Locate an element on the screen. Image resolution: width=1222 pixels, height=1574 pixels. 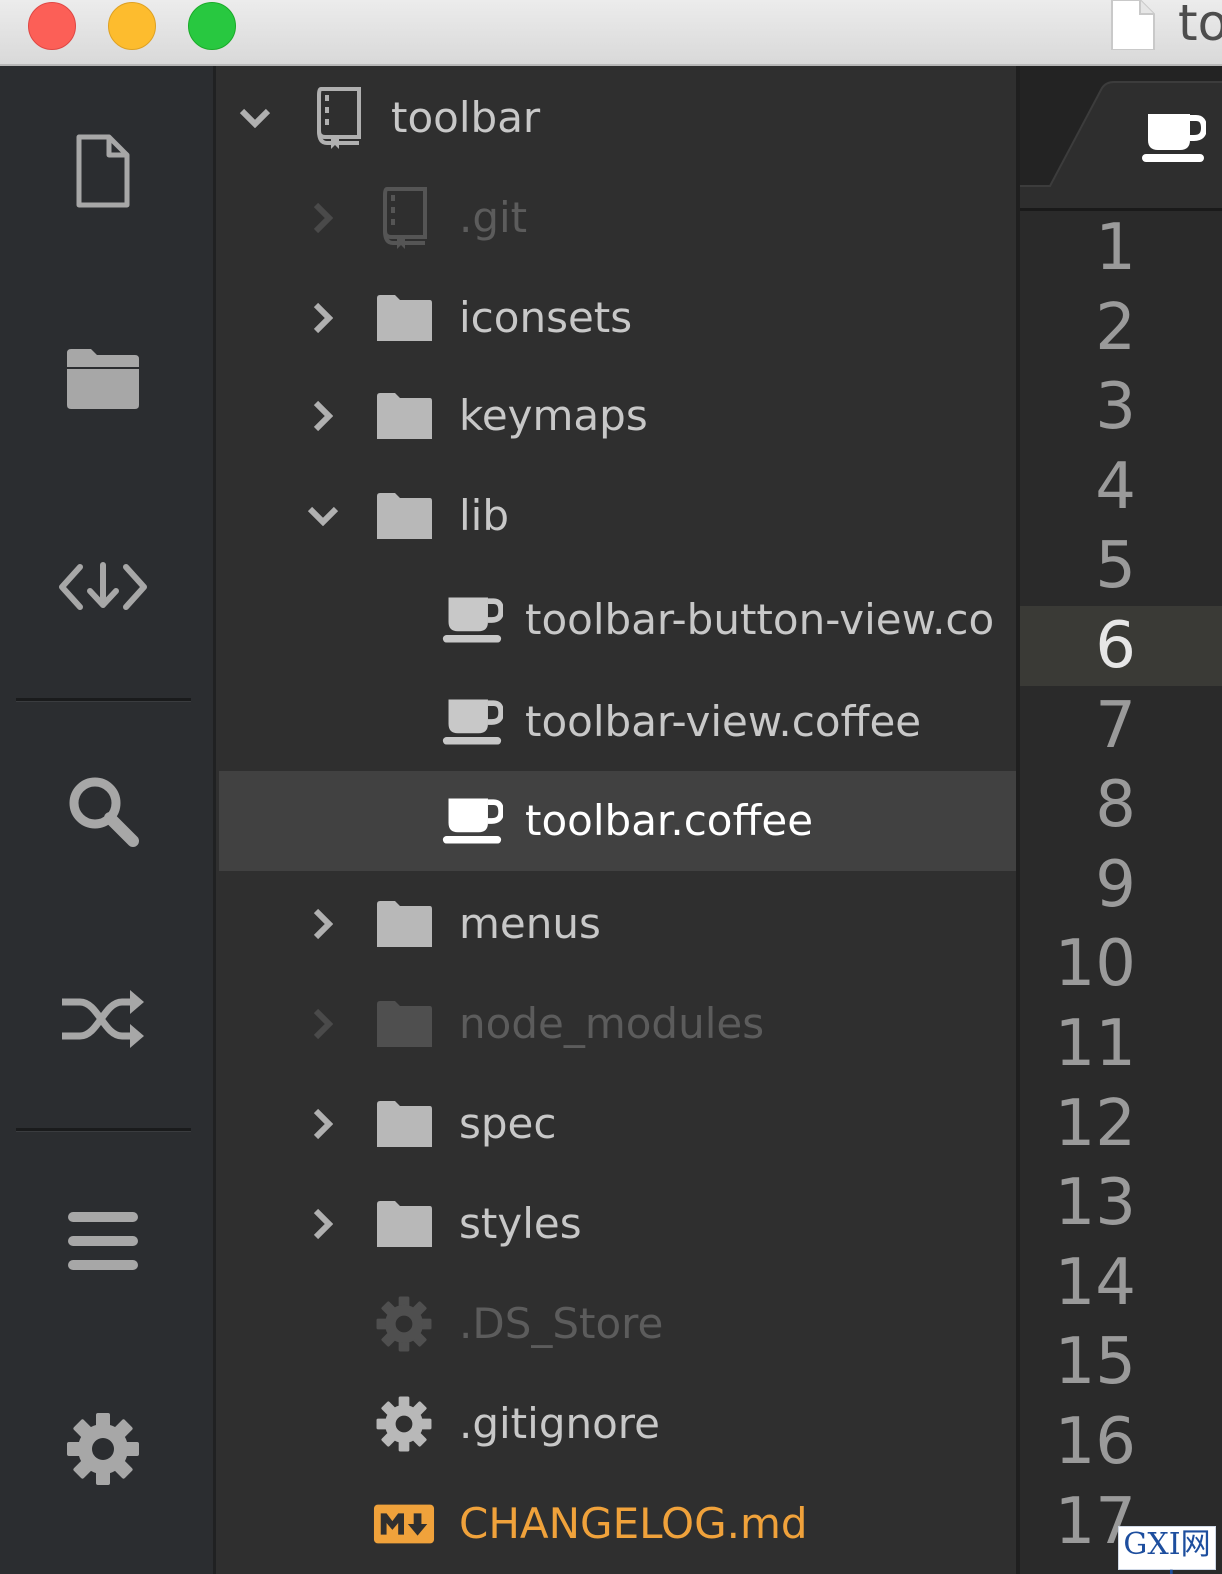
tree-item-label: toolbar-button-view.co is located at coordinates (760, 619).